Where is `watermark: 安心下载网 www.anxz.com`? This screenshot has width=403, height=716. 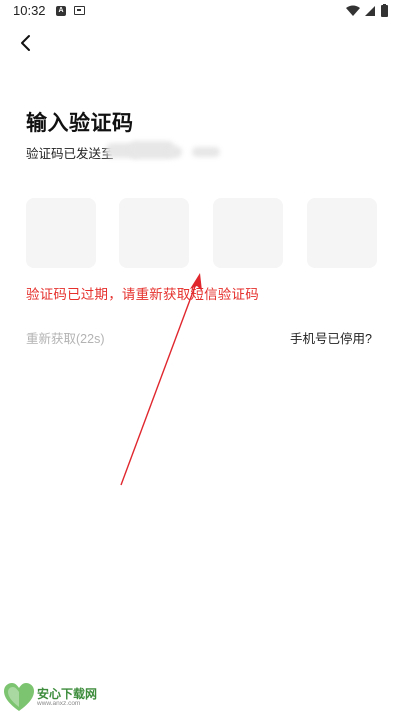
watermark: 安心下载网 www.anxz.com is located at coordinates (60, 697).